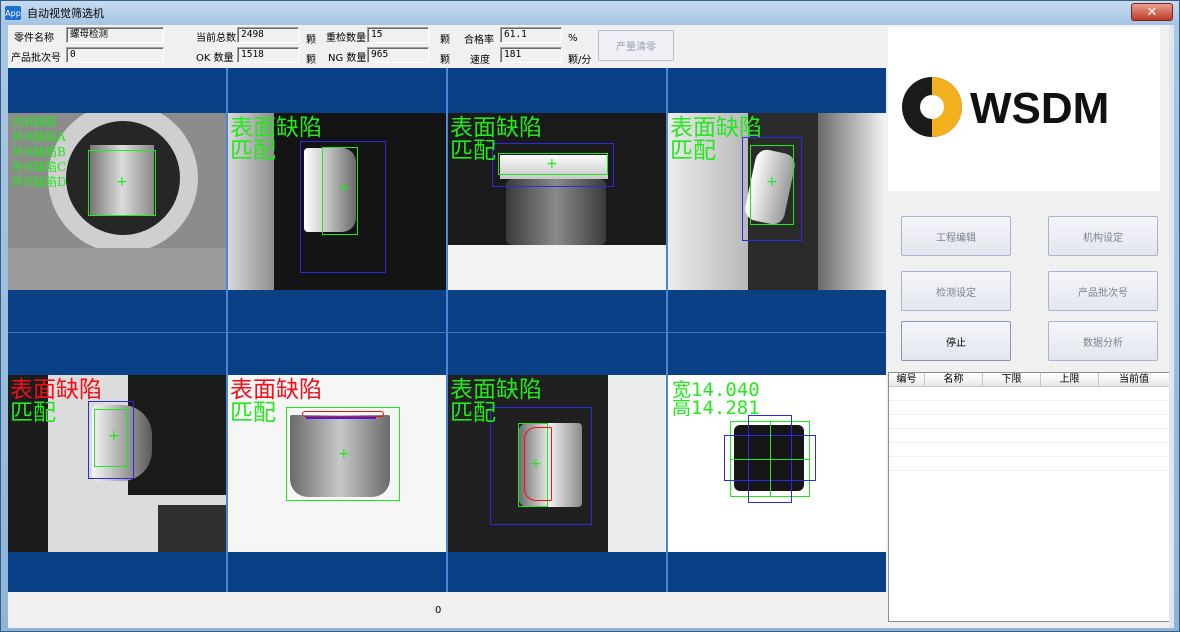 This screenshot has height=632, width=1180. I want to click on grid-divider-v2, so click(447, 330).